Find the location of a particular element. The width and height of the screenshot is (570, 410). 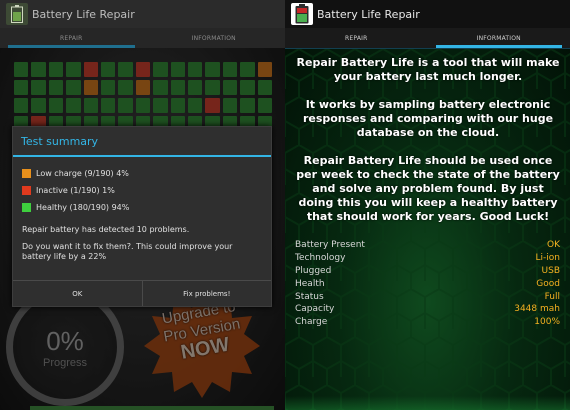

low-charge-swatch is located at coordinates (26, 173).